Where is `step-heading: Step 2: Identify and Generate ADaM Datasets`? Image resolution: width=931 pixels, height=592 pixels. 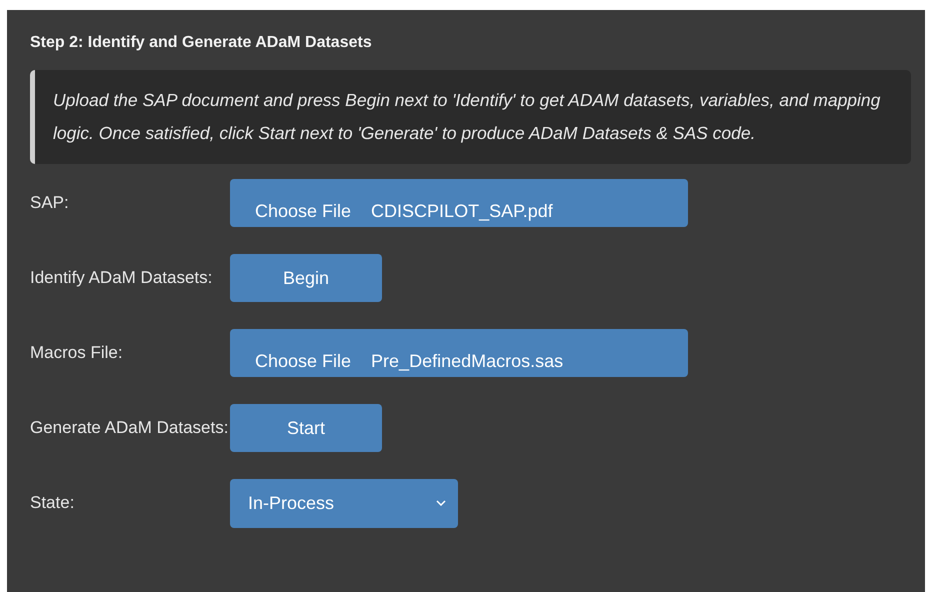 step-heading: Step 2: Identify and Generate ADaM Datasets is located at coordinates (201, 43).